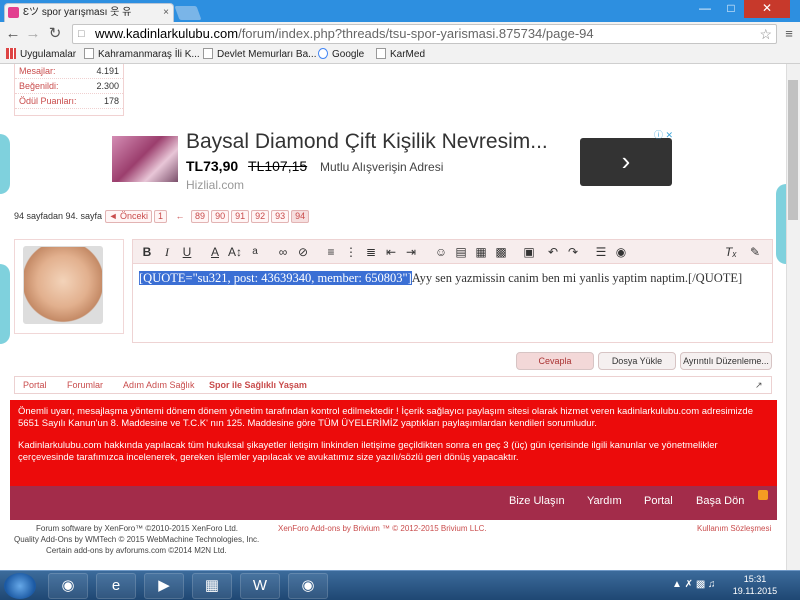 The width and height of the screenshot is (800, 600). Describe the element at coordinates (258, 385) in the screenshot. I see `breadcrumb-item: Spor ile Sağlıklı Yaşam` at that location.